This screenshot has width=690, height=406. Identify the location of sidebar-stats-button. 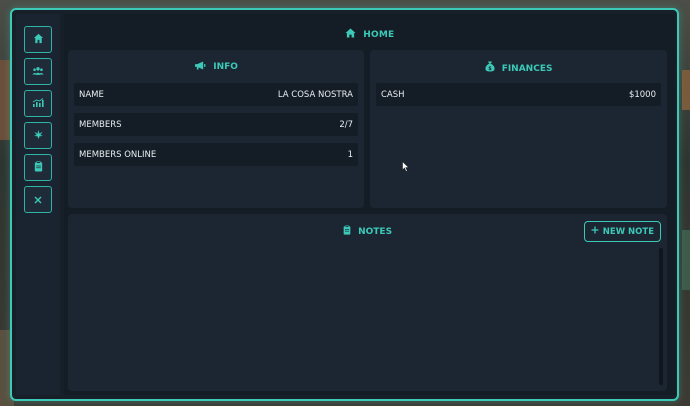
(38, 103).